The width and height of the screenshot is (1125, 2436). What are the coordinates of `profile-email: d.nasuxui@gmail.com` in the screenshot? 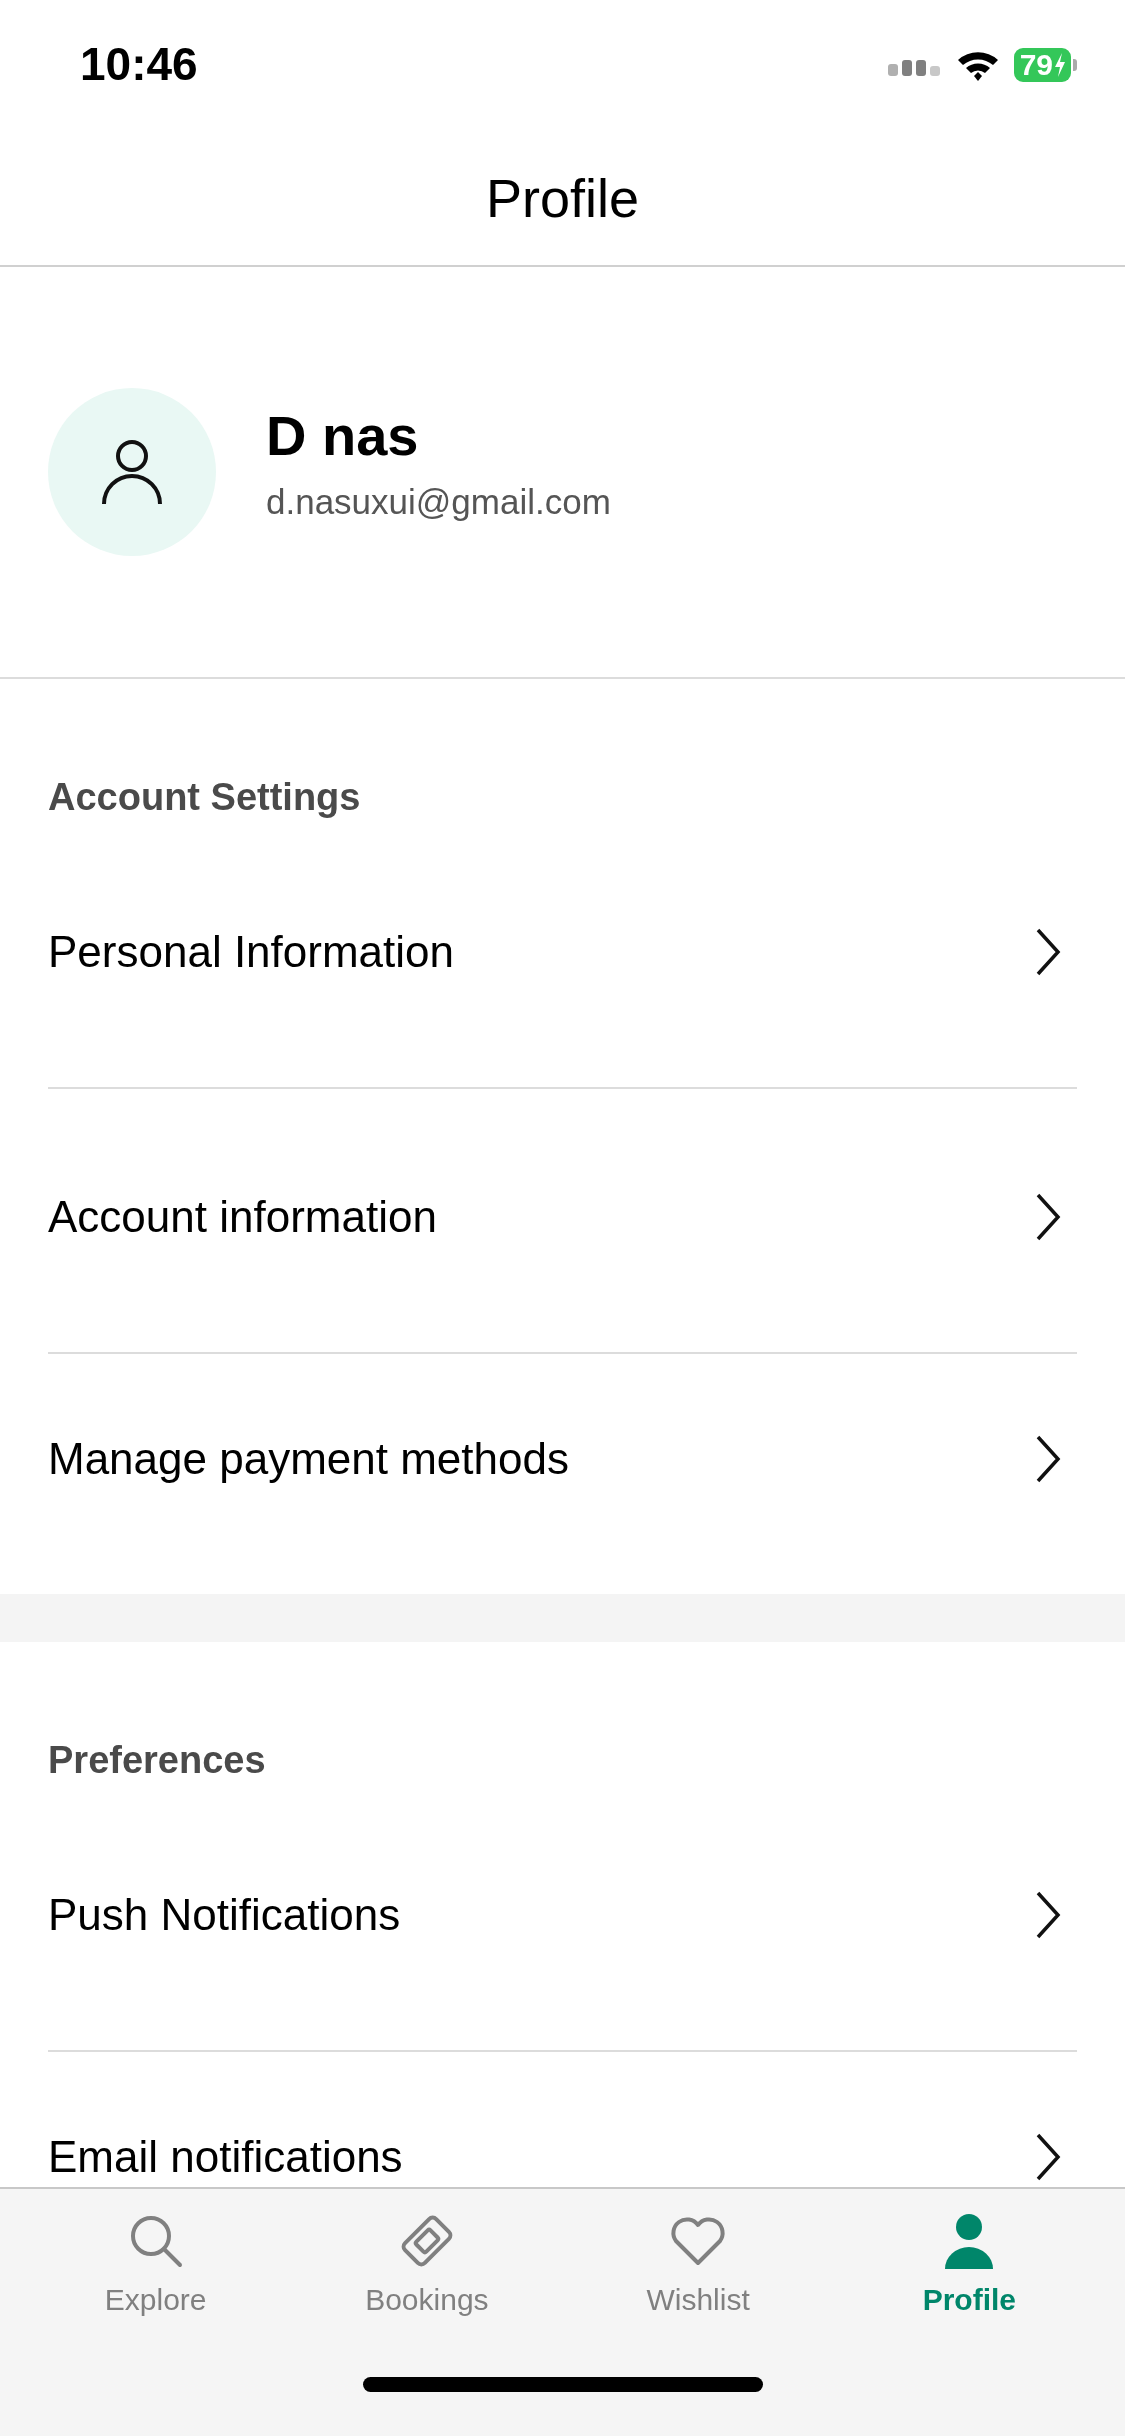 It's located at (438, 501).